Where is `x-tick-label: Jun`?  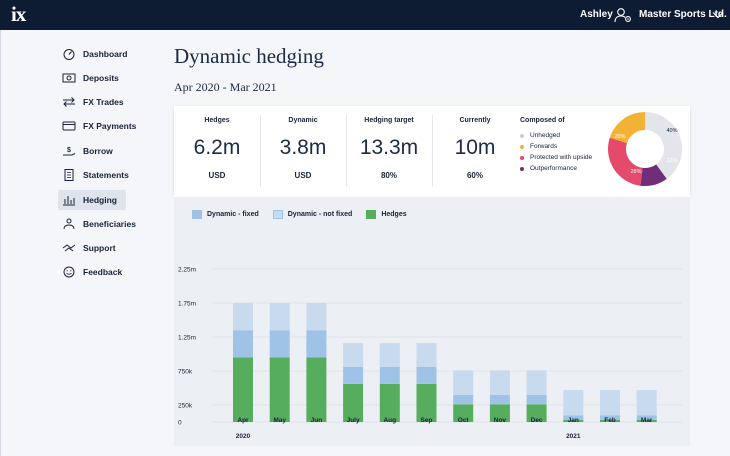
x-tick-label: Jun is located at coordinates (317, 420).